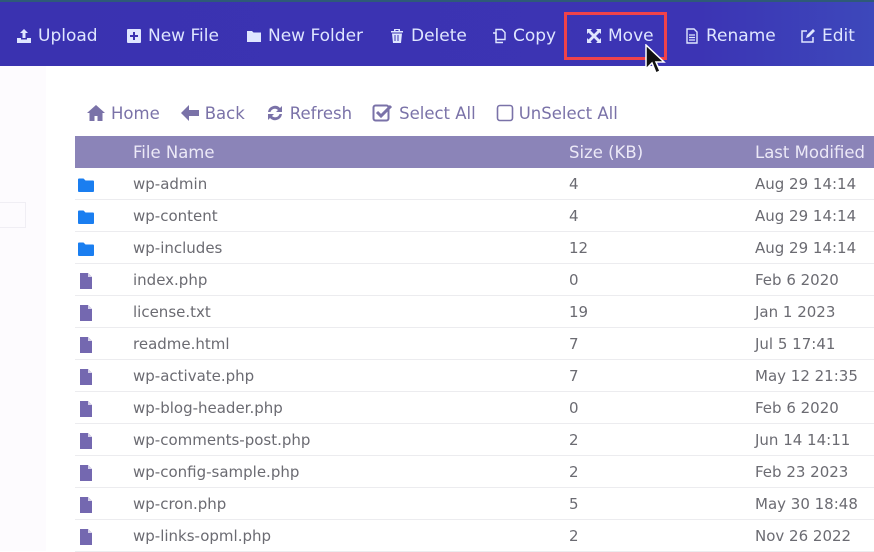 The height and width of the screenshot is (552, 874). What do you see at coordinates (474, 280) in the screenshot?
I see `table-row: index.php 0 Feb 6 2020` at bounding box center [474, 280].